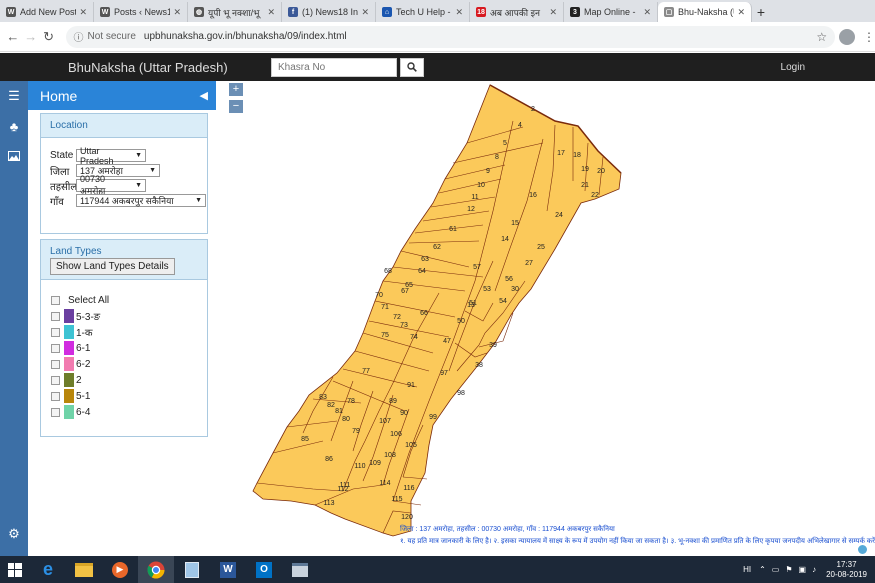 The width and height of the screenshot is (875, 583). Describe the element at coordinates (414, 337) in the screenshot. I see `plot-number-label: 74` at that location.